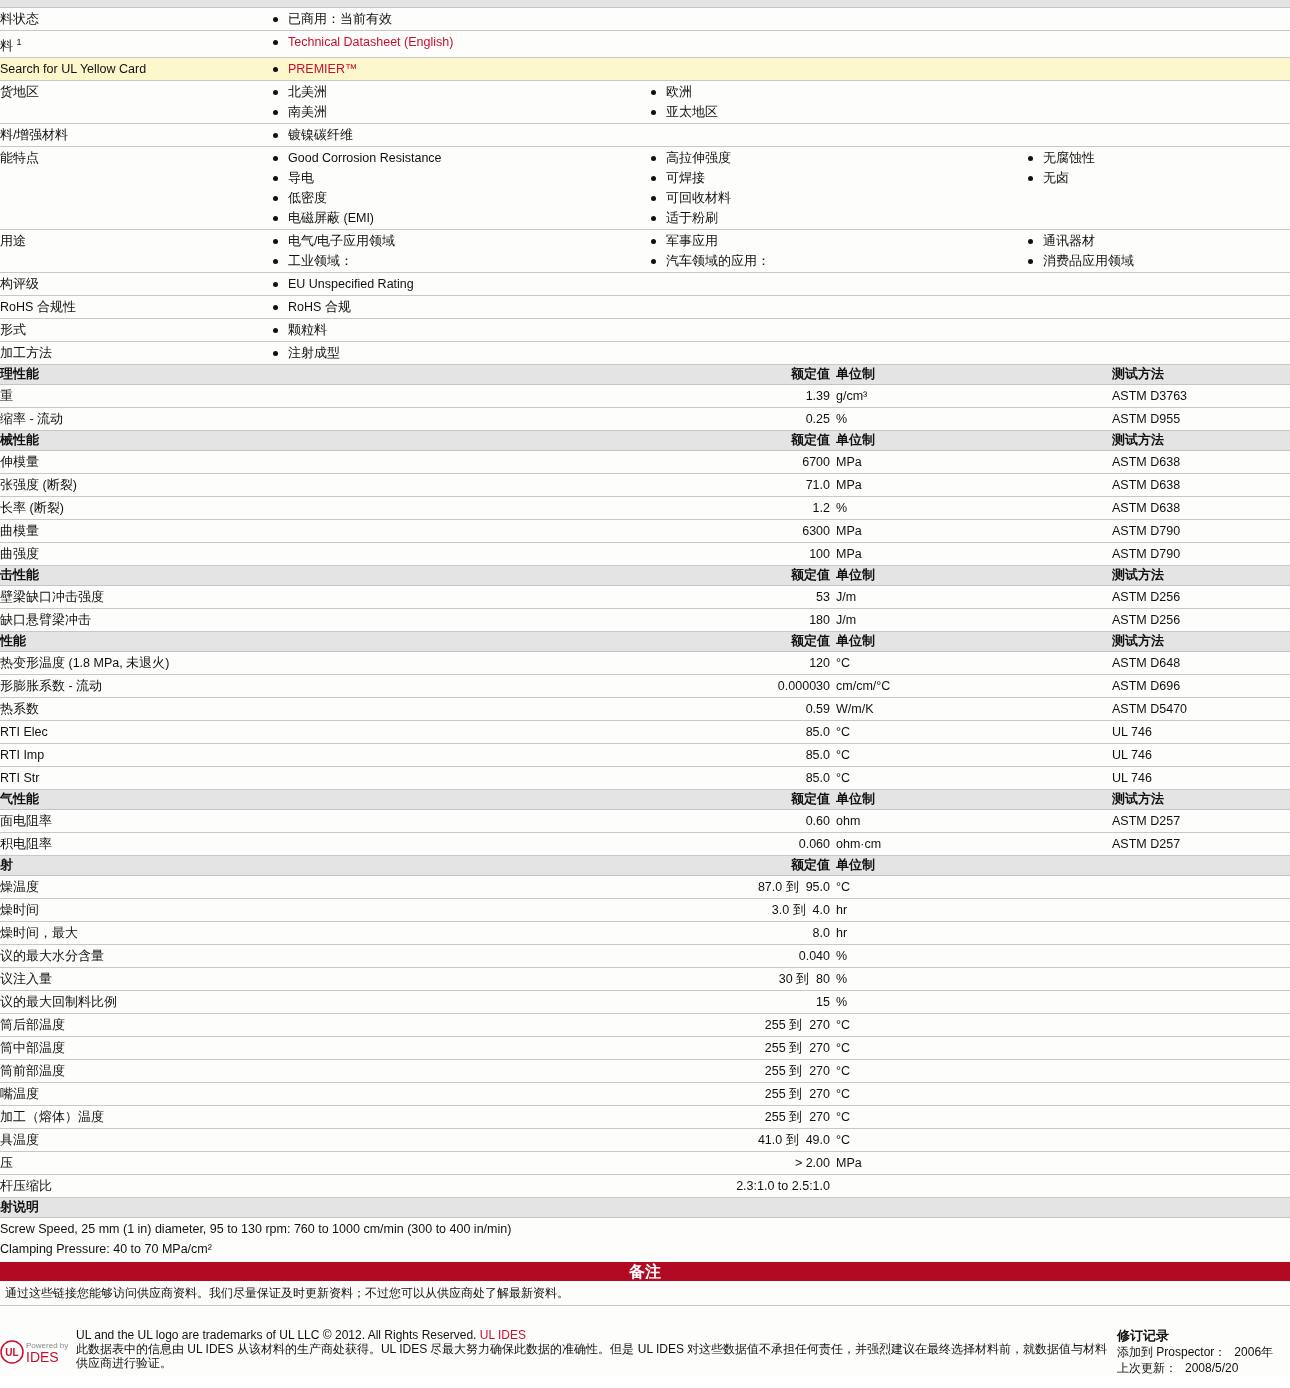 The image size is (1290, 1388). I want to click on logo-mark: UL, so click(12, 1352).